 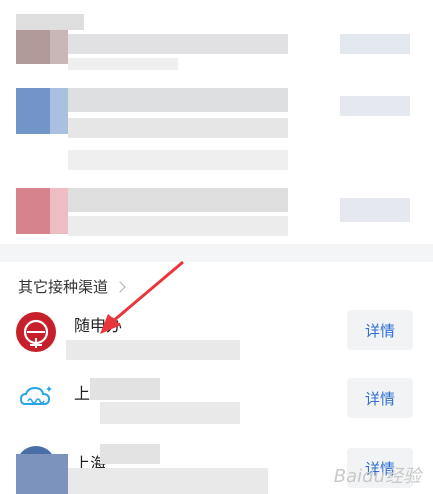 What do you see at coordinates (98, 325) in the screenshot?
I see `channel-name: 随申办` at bounding box center [98, 325].